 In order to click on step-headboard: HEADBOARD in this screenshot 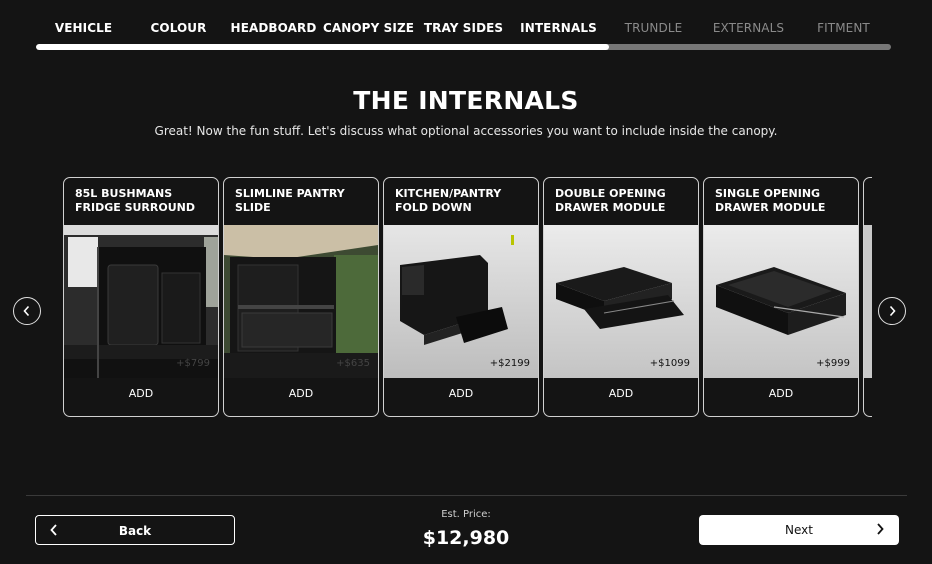, I will do `click(273, 28)`.